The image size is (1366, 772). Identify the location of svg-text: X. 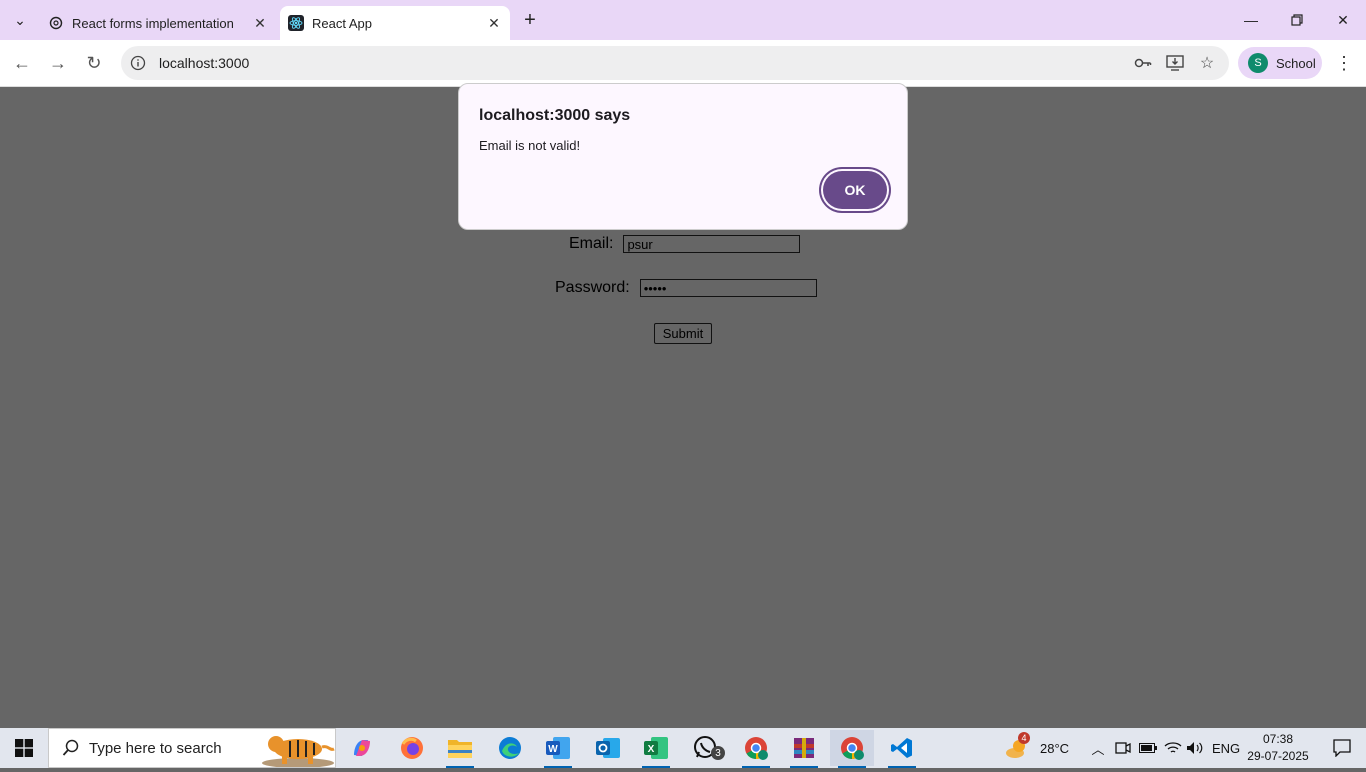
(651, 749).